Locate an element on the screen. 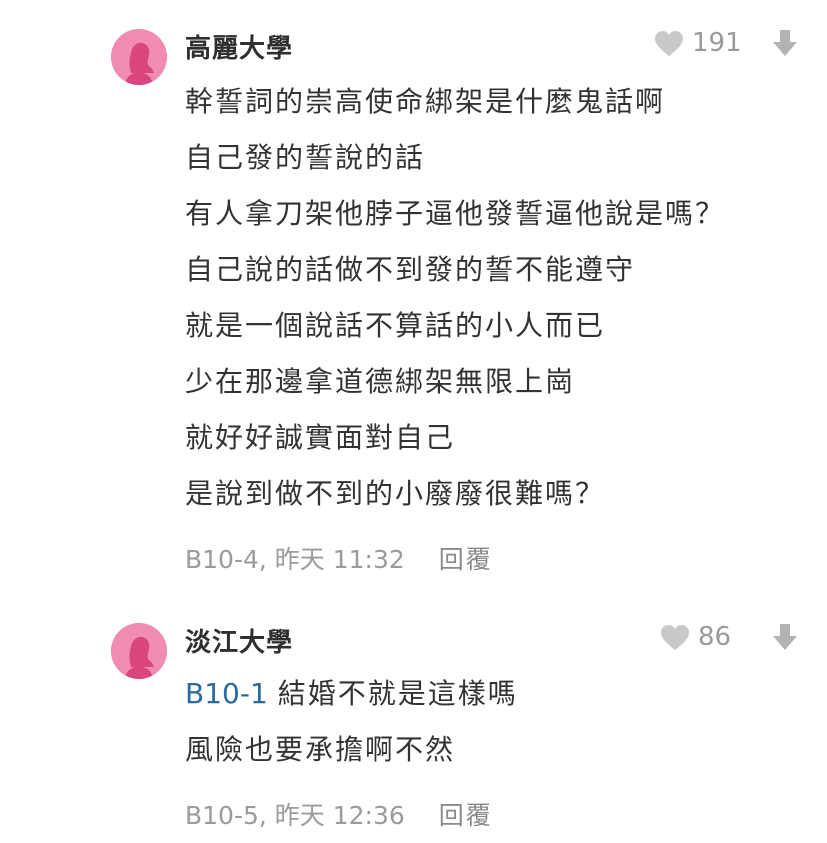 The height and width of the screenshot is (843, 827). comment-line: 有人拿刀架他脖子逼他發誓逼他說是嗎？ is located at coordinates (455, 213).